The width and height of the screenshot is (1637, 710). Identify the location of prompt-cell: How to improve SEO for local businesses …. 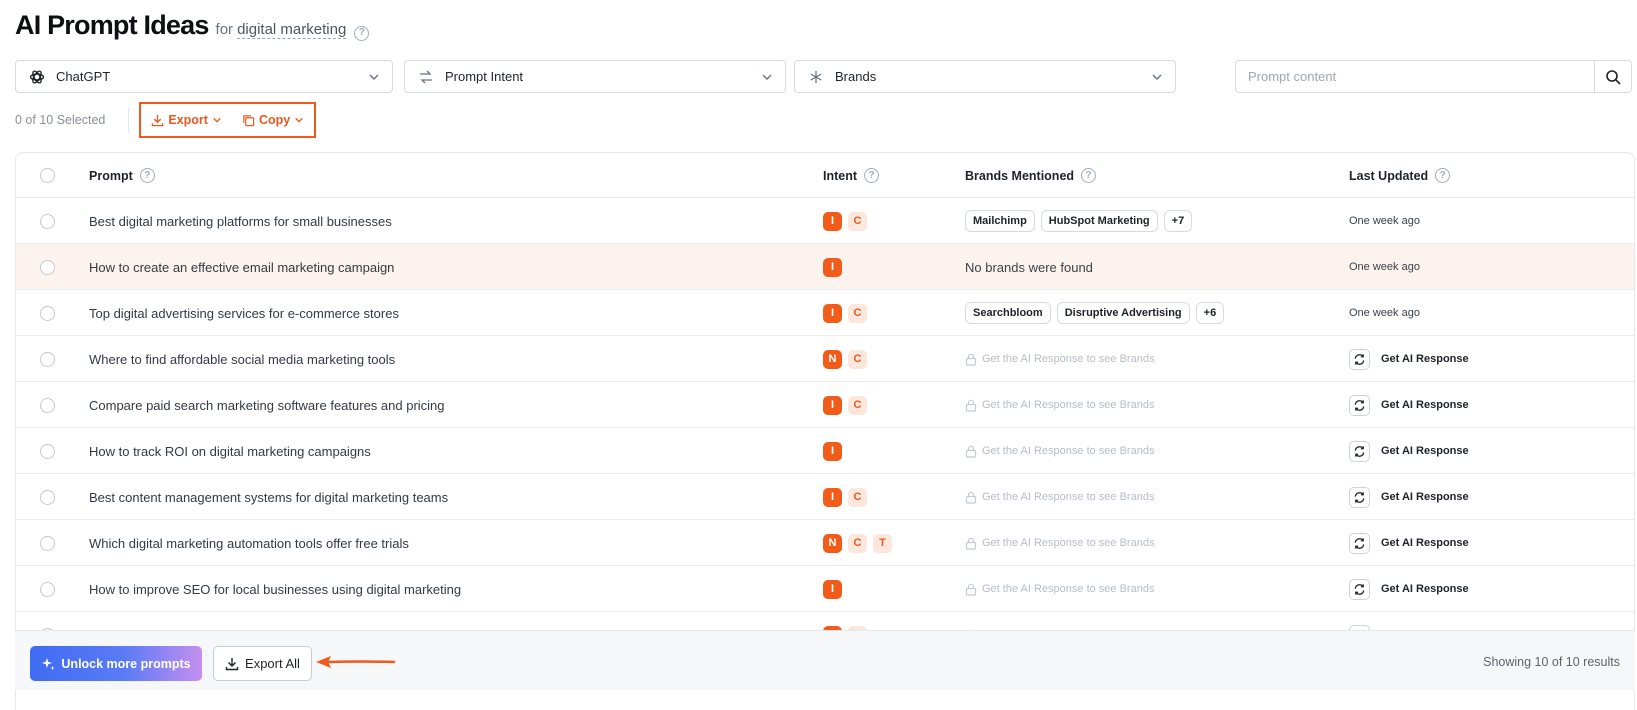
(275, 589).